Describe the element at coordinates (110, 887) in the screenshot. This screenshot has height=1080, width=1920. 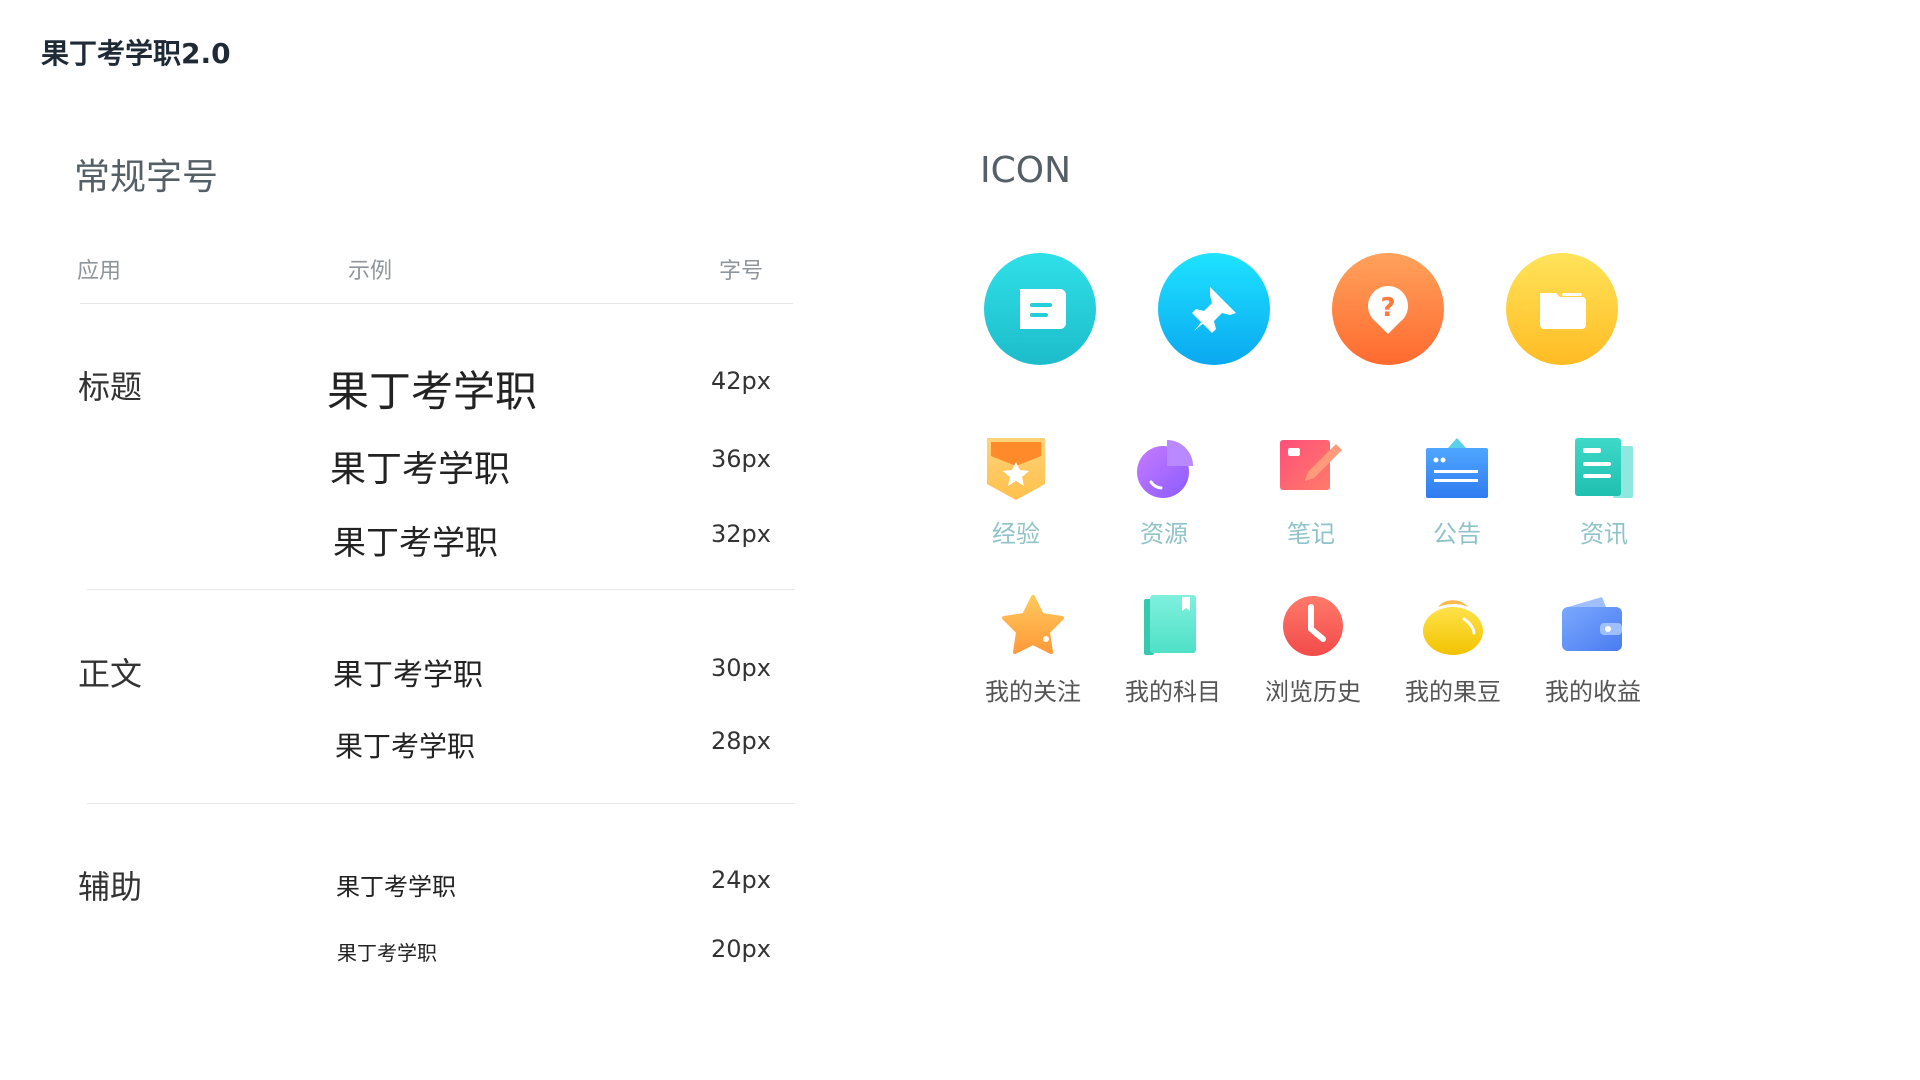
I see `group-label-auxiliary: 辅助` at that location.